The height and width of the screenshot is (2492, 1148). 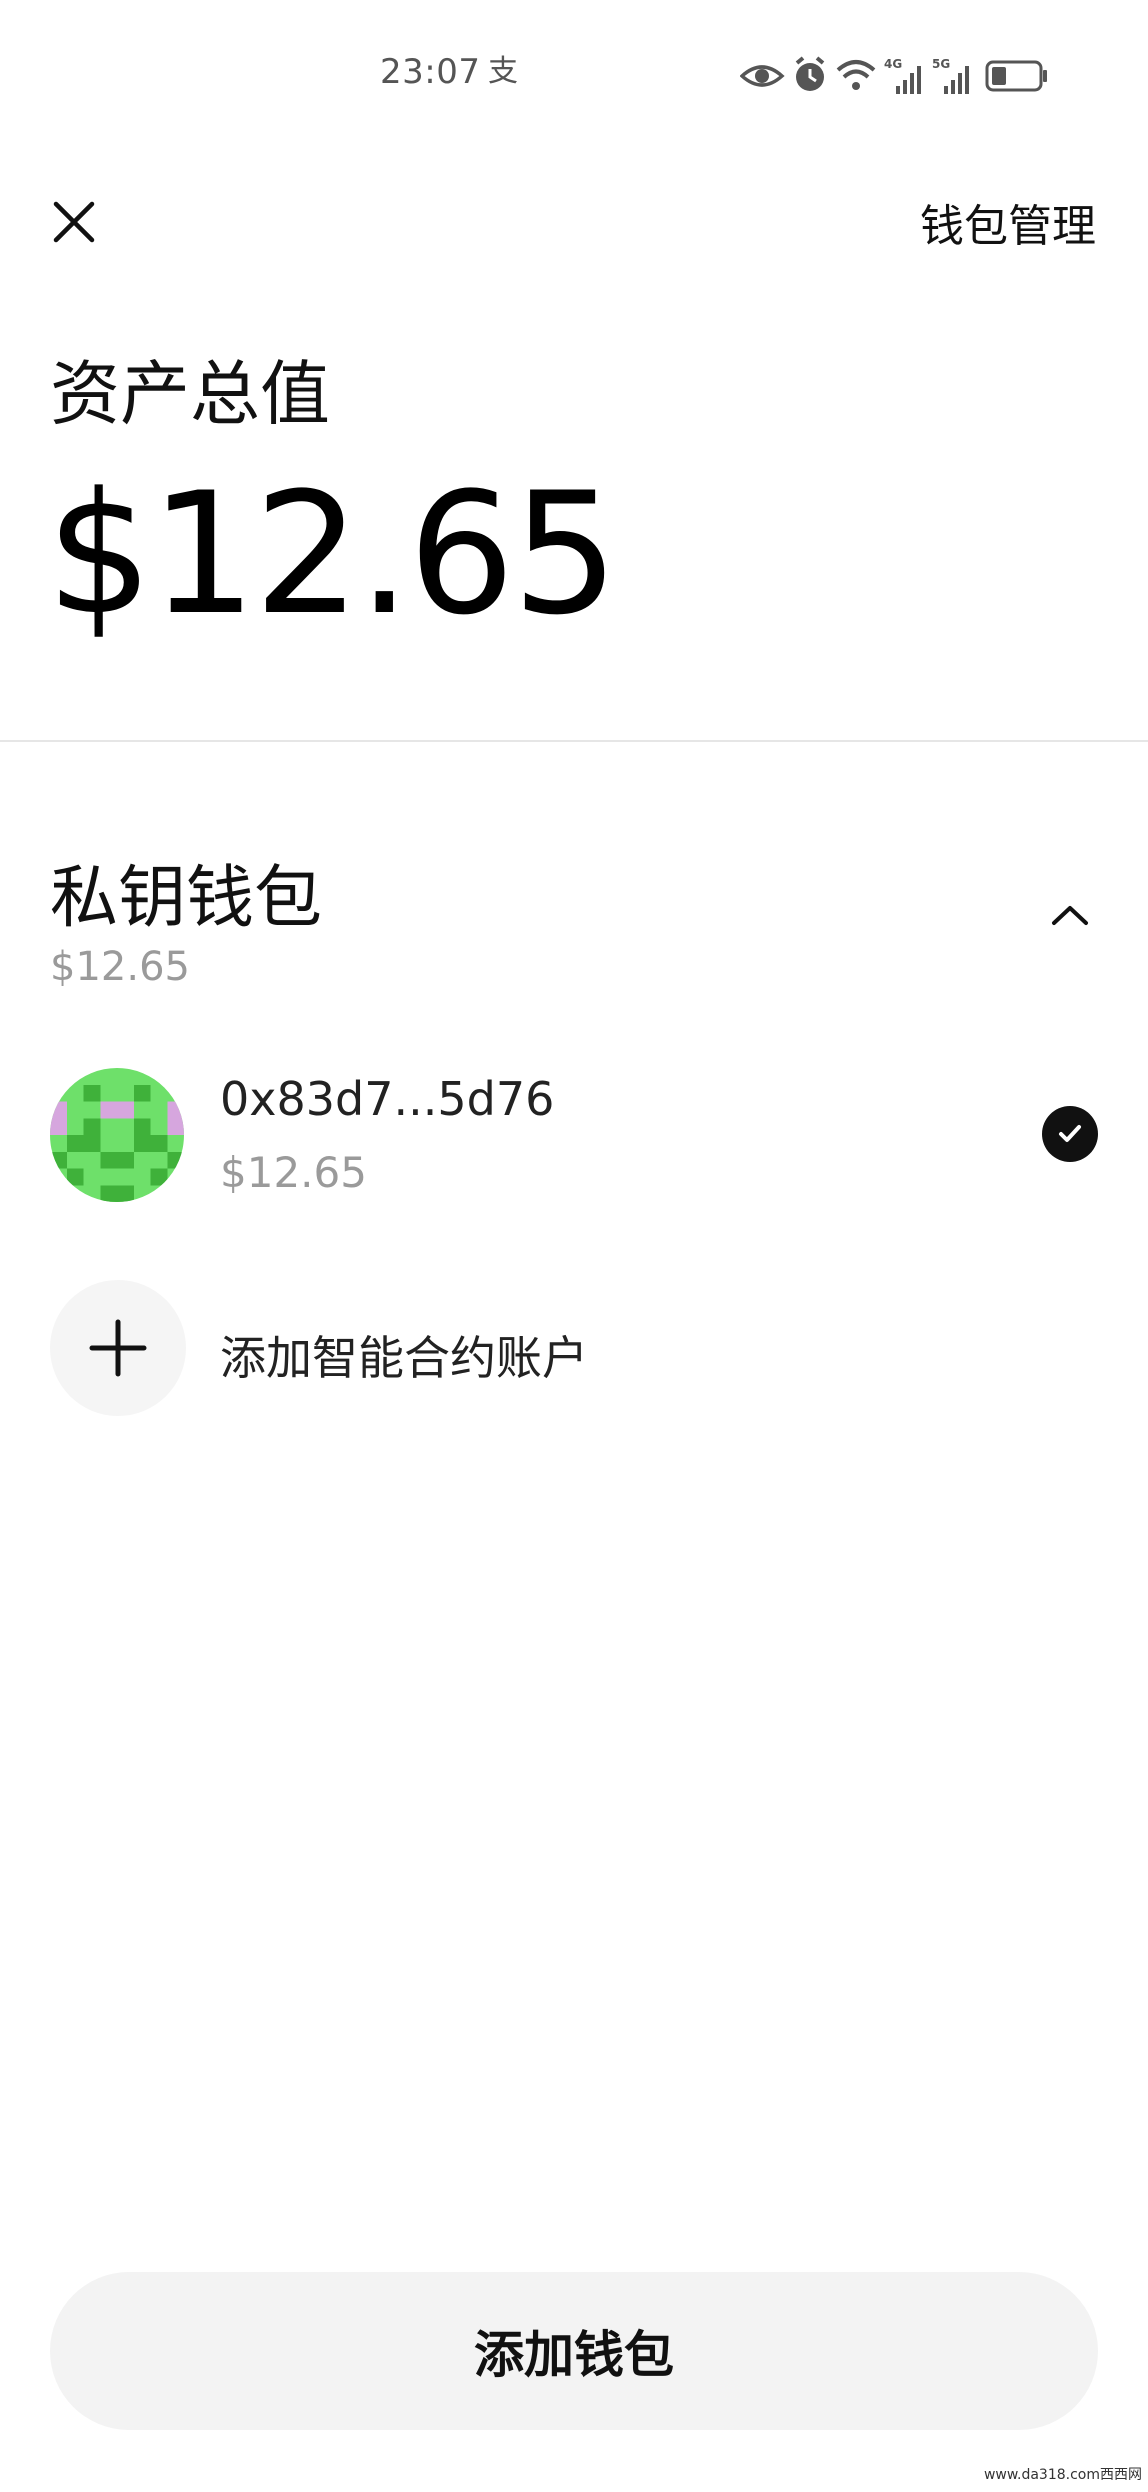 I want to click on wallet-group-title: 私钥钱包, so click(x=186, y=898).